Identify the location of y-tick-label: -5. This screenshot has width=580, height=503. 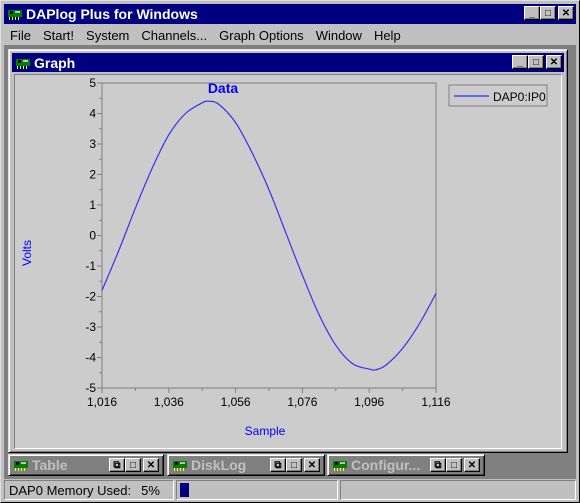
(90, 388).